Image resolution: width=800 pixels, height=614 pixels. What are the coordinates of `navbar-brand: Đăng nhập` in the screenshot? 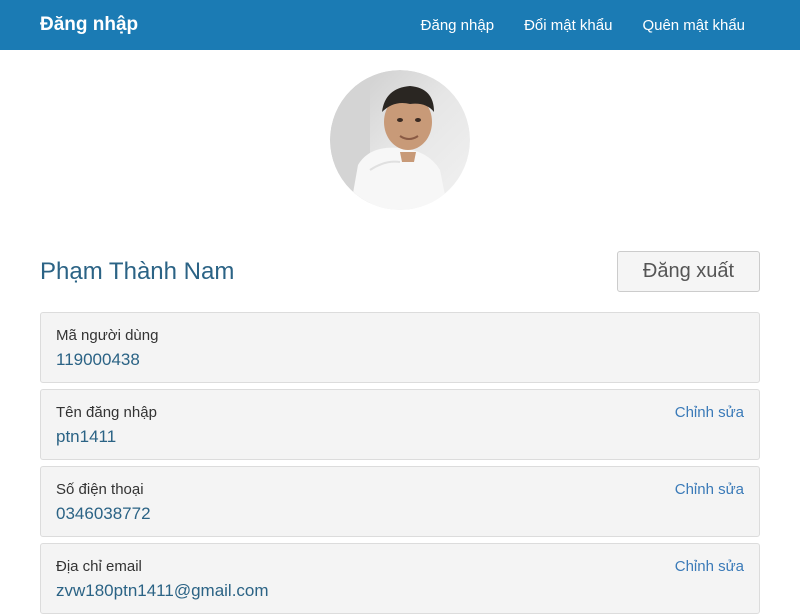 It's located at (89, 25).